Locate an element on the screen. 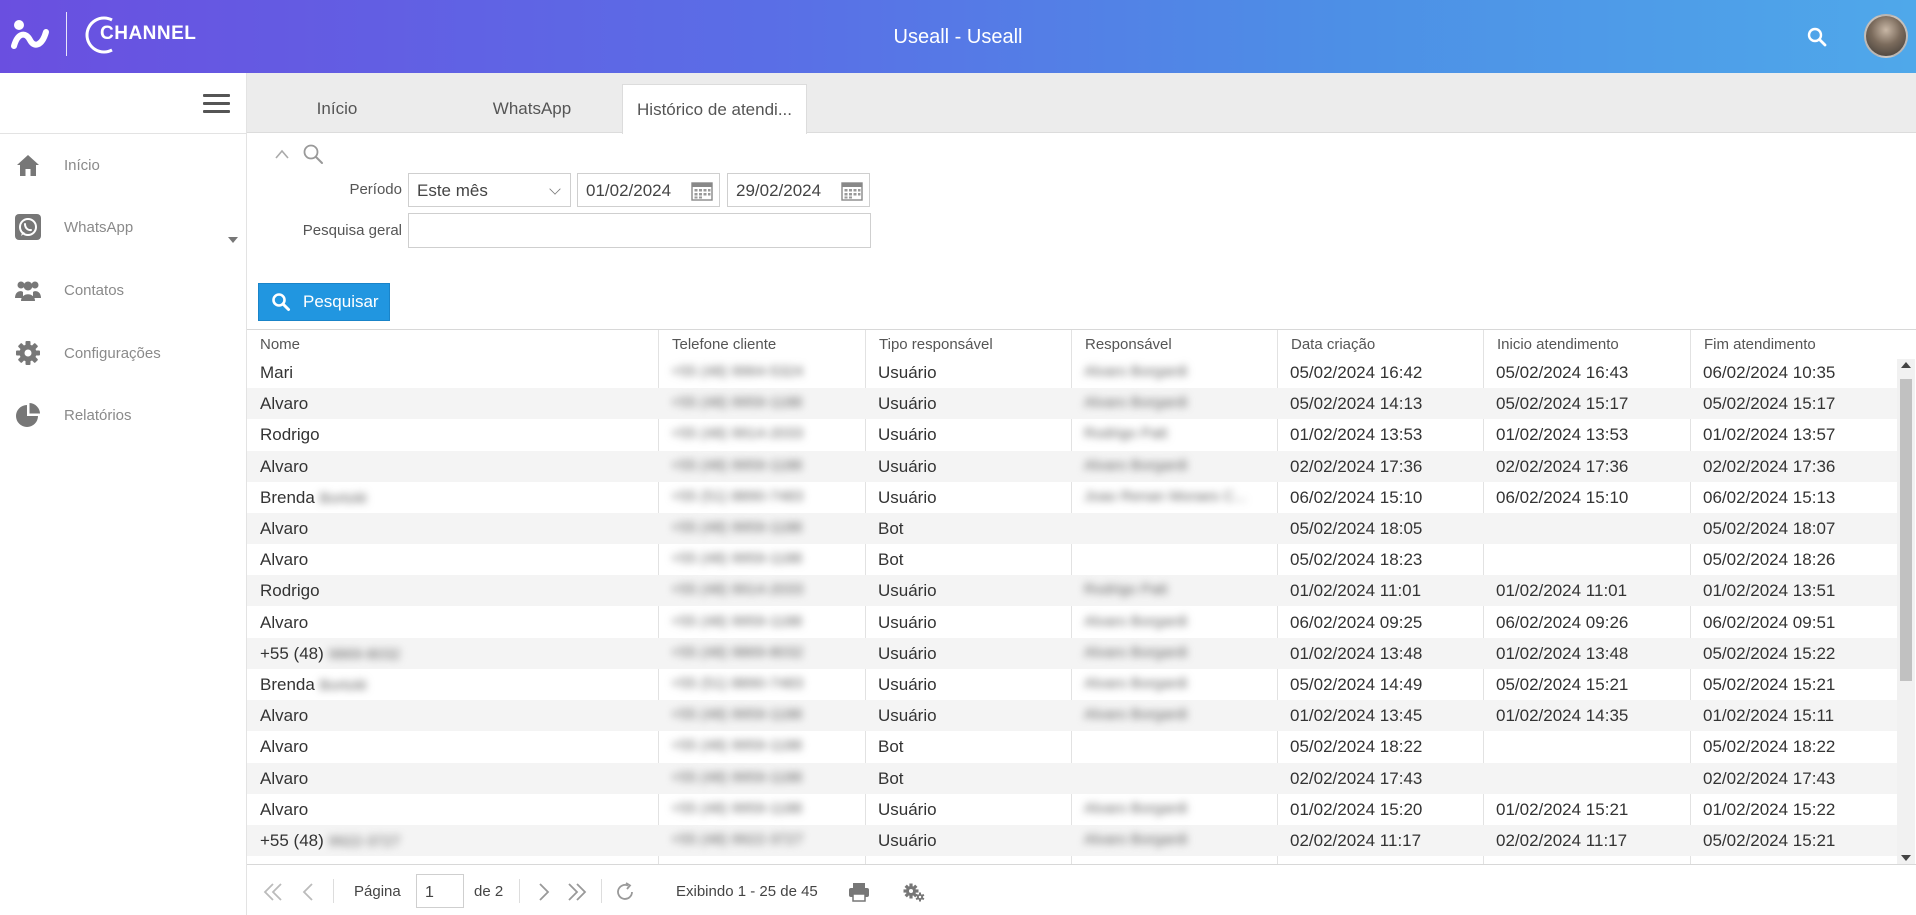 Image resolution: width=1916 pixels, height=915 pixels. name-visible-part: Brenda is located at coordinates (290, 497).